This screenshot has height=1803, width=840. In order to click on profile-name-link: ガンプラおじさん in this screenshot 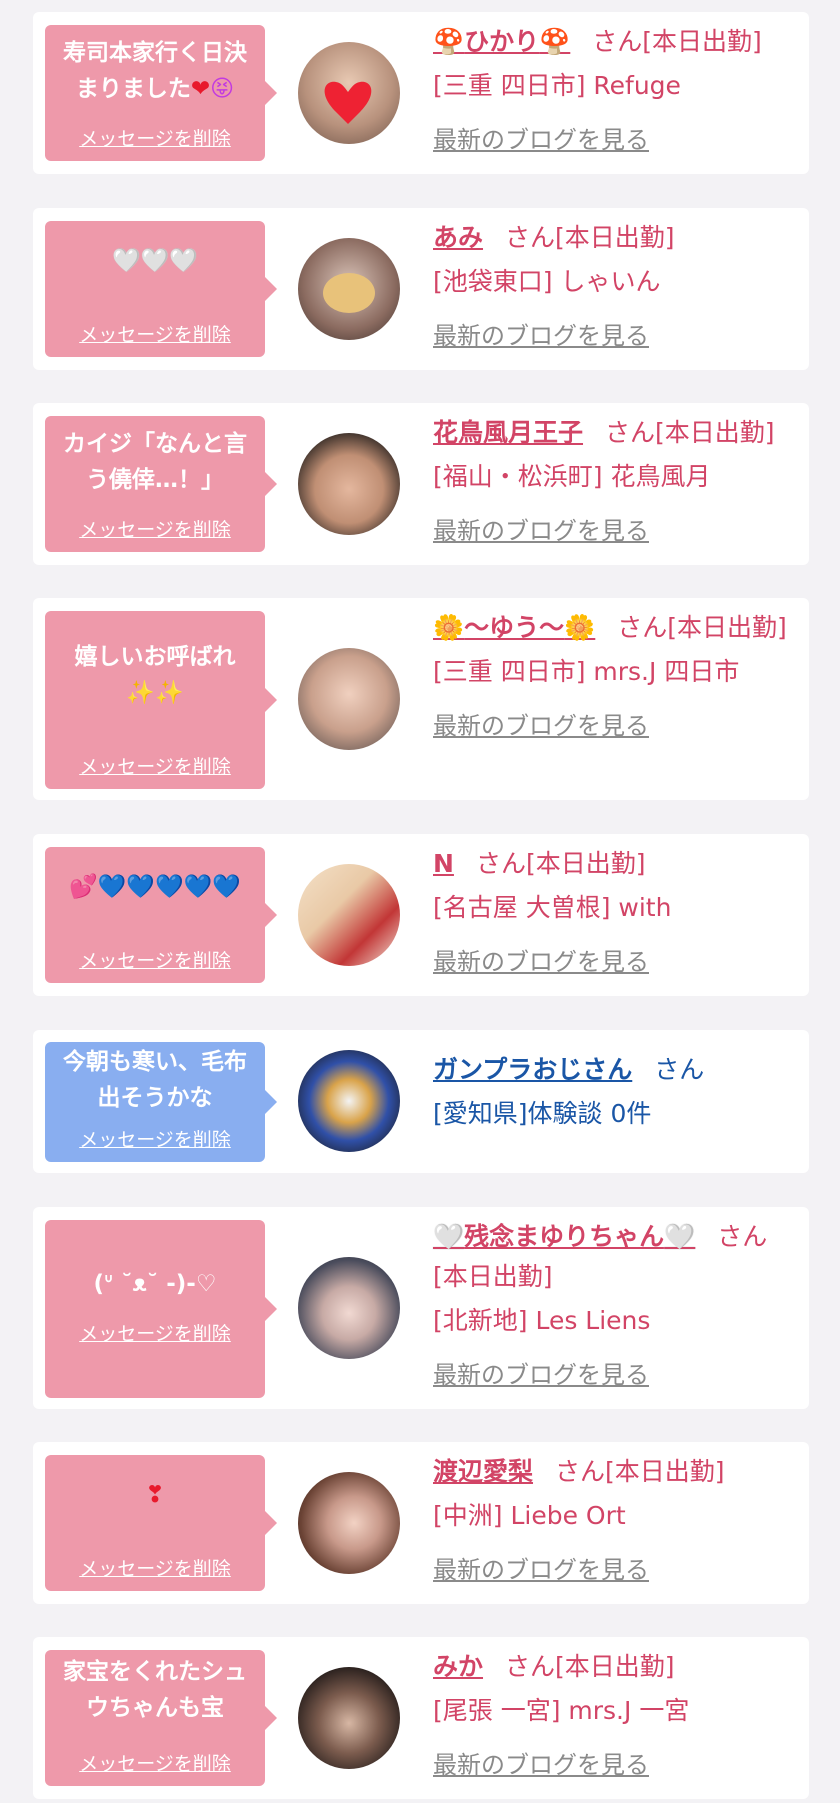, I will do `click(532, 1069)`.